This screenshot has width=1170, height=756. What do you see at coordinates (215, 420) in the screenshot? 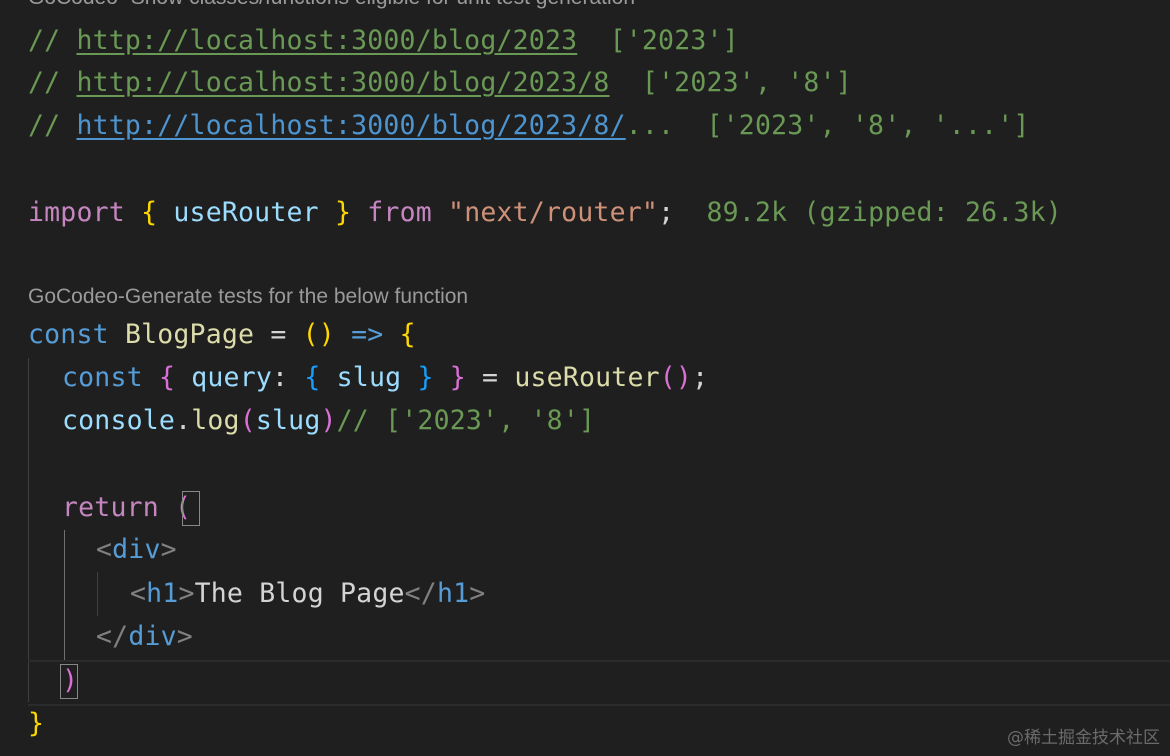
I see `log-method: log` at bounding box center [215, 420].